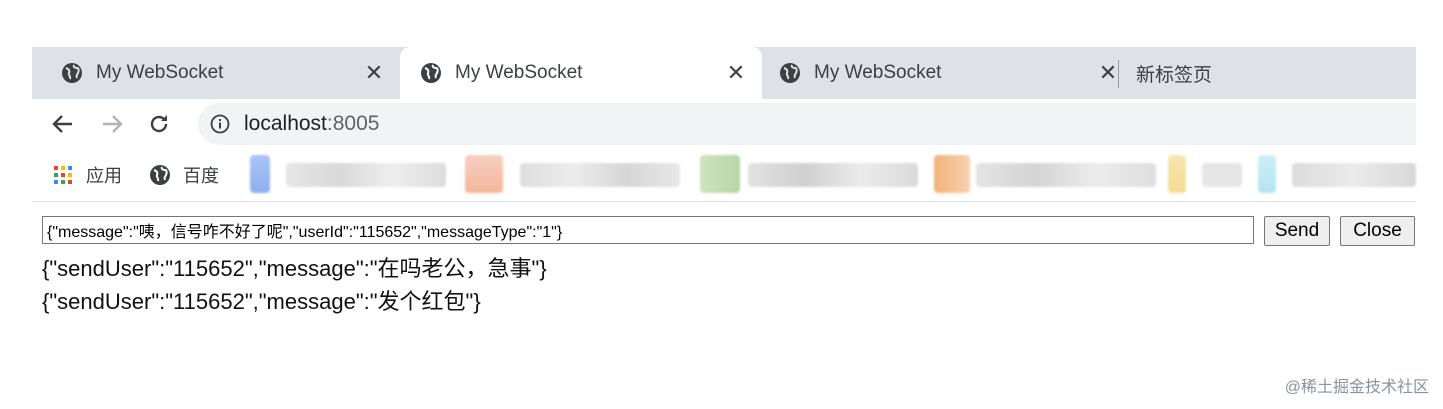 The height and width of the screenshot is (409, 1443). I want to click on bookmark-label: 百度, so click(201, 176).